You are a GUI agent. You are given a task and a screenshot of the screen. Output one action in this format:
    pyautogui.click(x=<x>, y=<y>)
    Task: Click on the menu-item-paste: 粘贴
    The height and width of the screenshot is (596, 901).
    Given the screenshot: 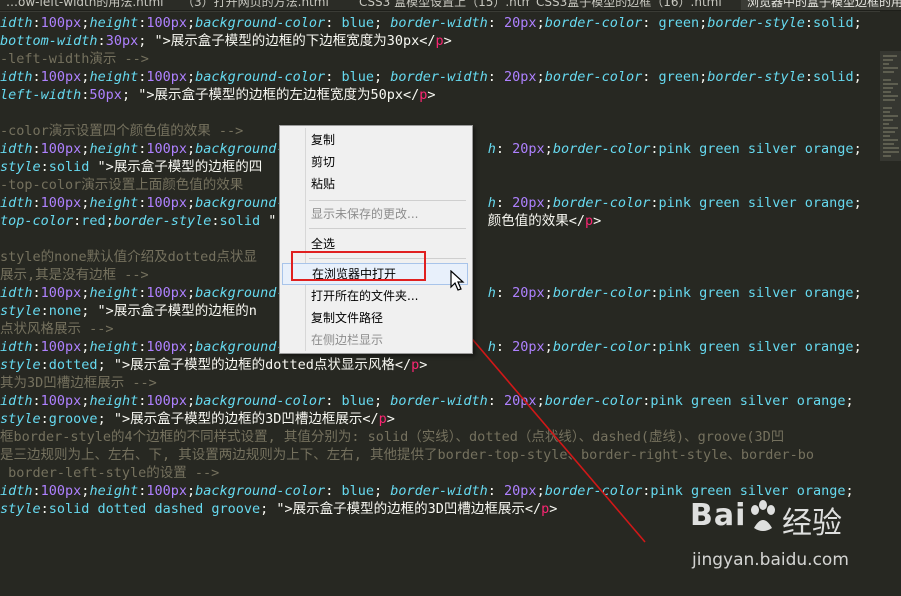 What is the action you would take?
    pyautogui.click(x=375, y=184)
    